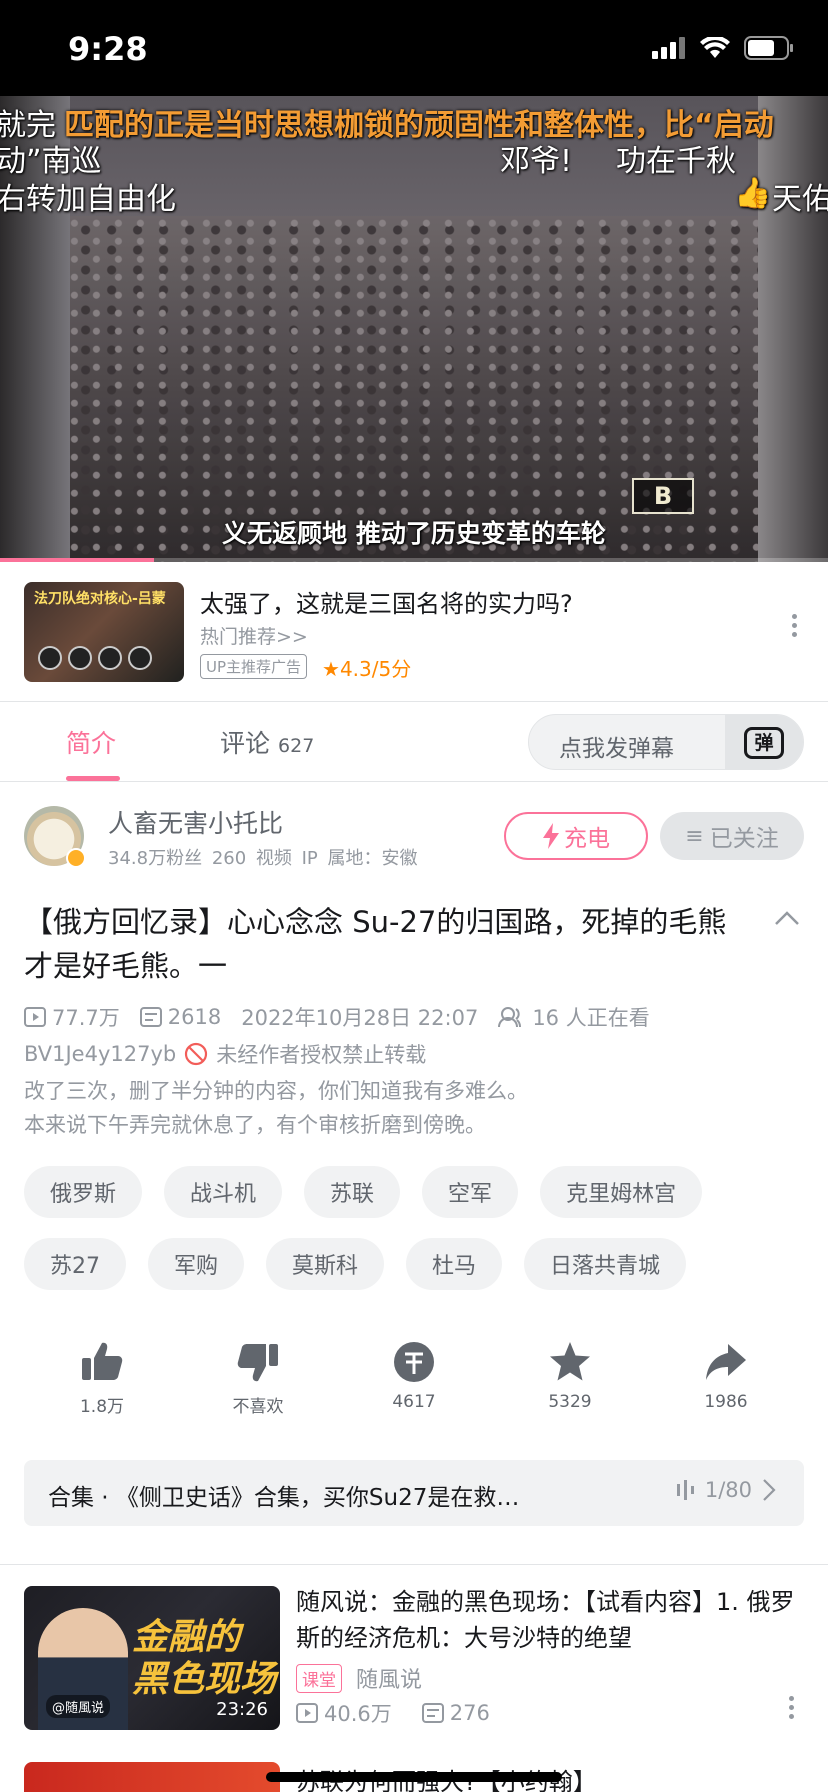  Describe the element at coordinates (744, 839) in the screenshot. I see `follow-label: 已关注` at that location.